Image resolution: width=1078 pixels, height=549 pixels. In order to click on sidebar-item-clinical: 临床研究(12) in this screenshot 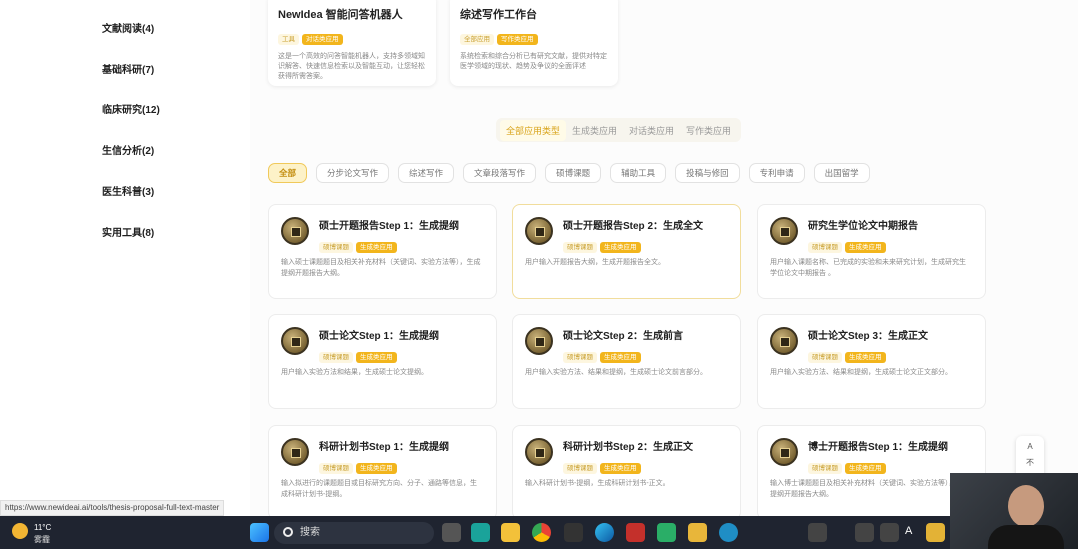, I will do `click(131, 108)`.